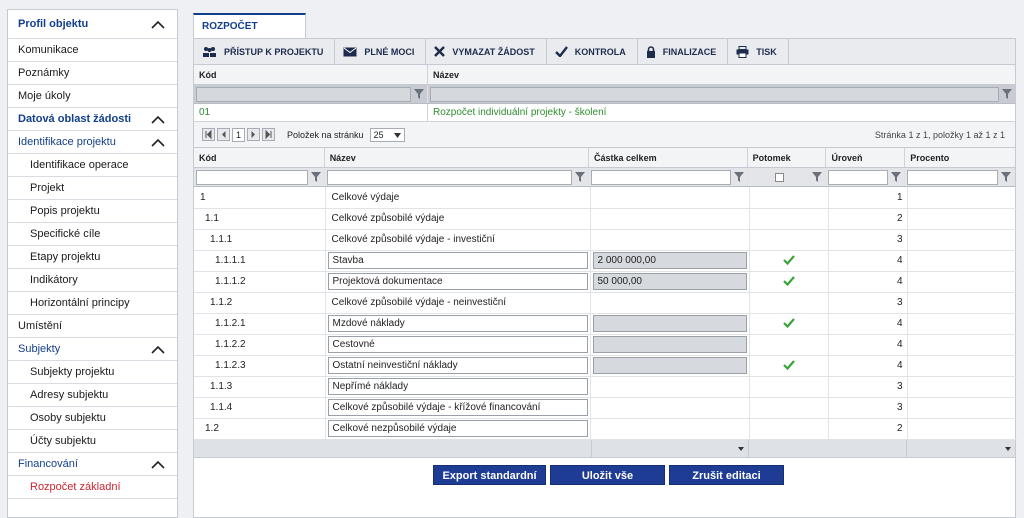 This screenshot has width=1024, height=518. I want to click on grid-col-5: Procento, so click(960, 157).